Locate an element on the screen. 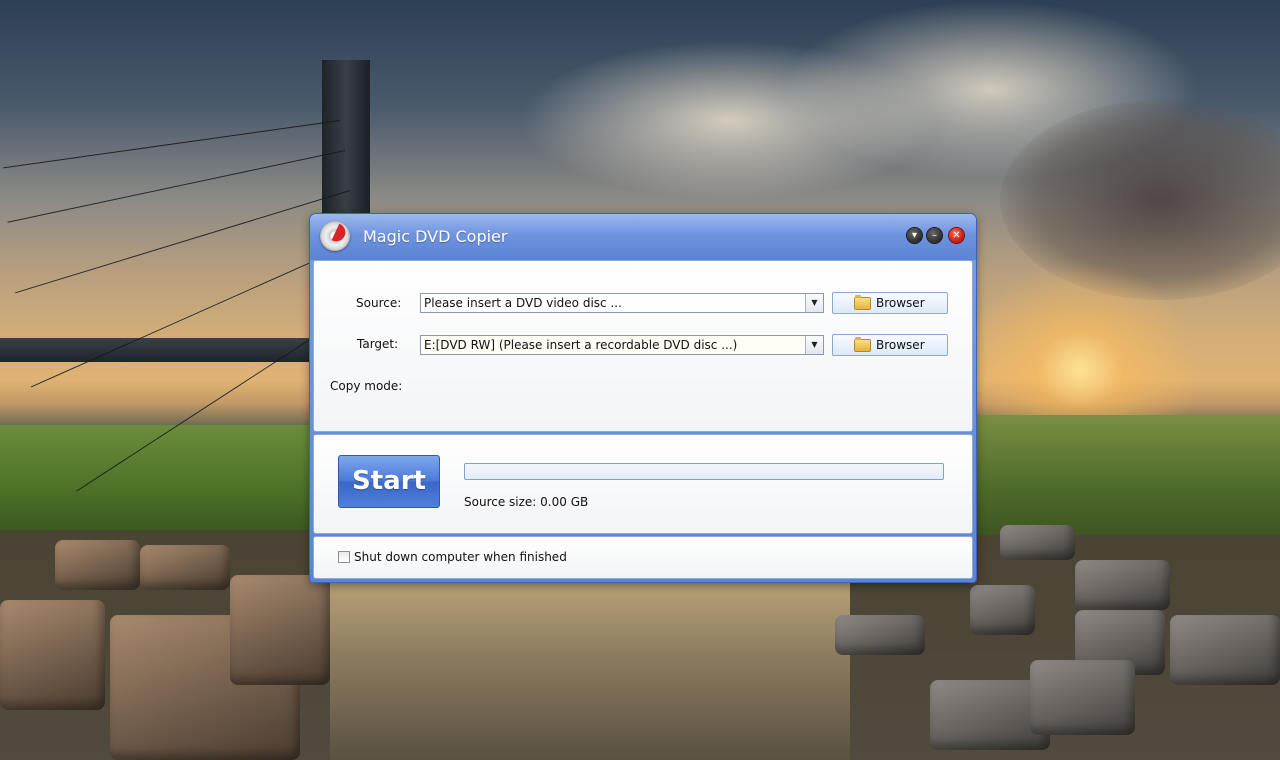 Image resolution: width=1280 pixels, height=760 pixels. window-minimize-button: – is located at coordinates (934, 235).